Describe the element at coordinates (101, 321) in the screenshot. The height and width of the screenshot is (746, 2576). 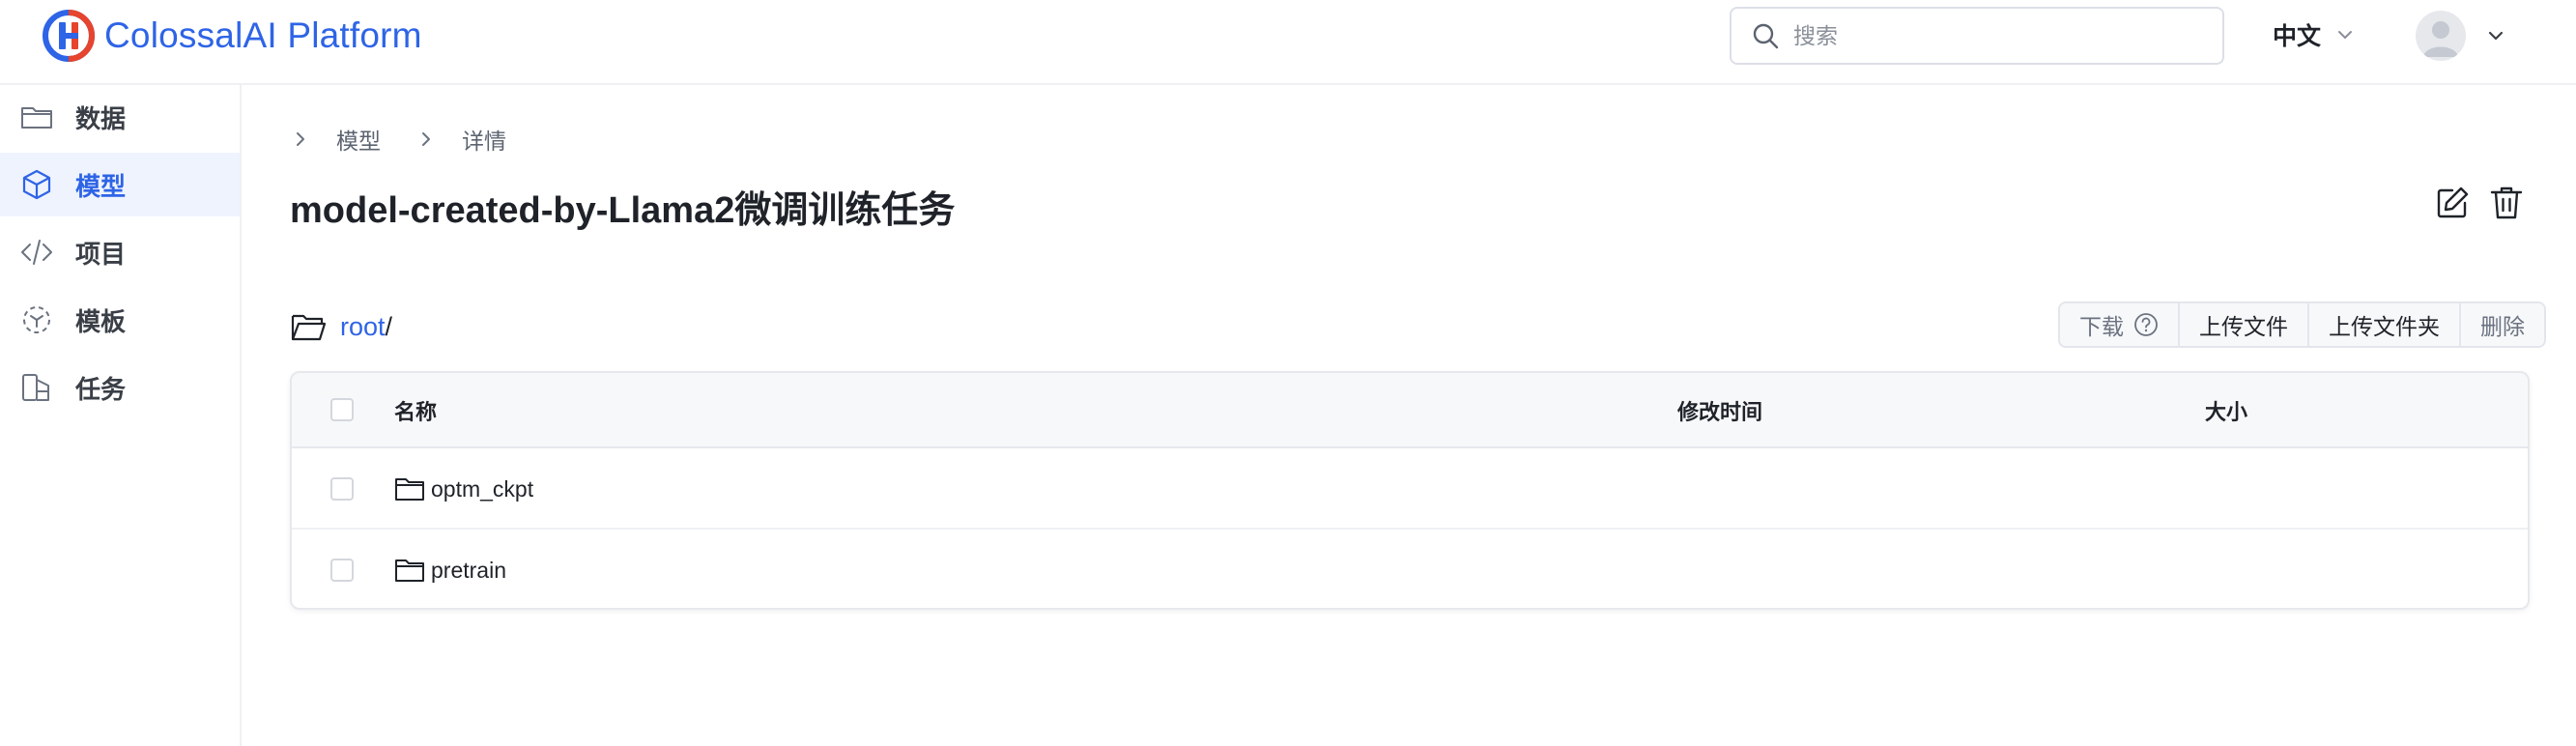
I see `sidebar-item-label: 模板` at that location.